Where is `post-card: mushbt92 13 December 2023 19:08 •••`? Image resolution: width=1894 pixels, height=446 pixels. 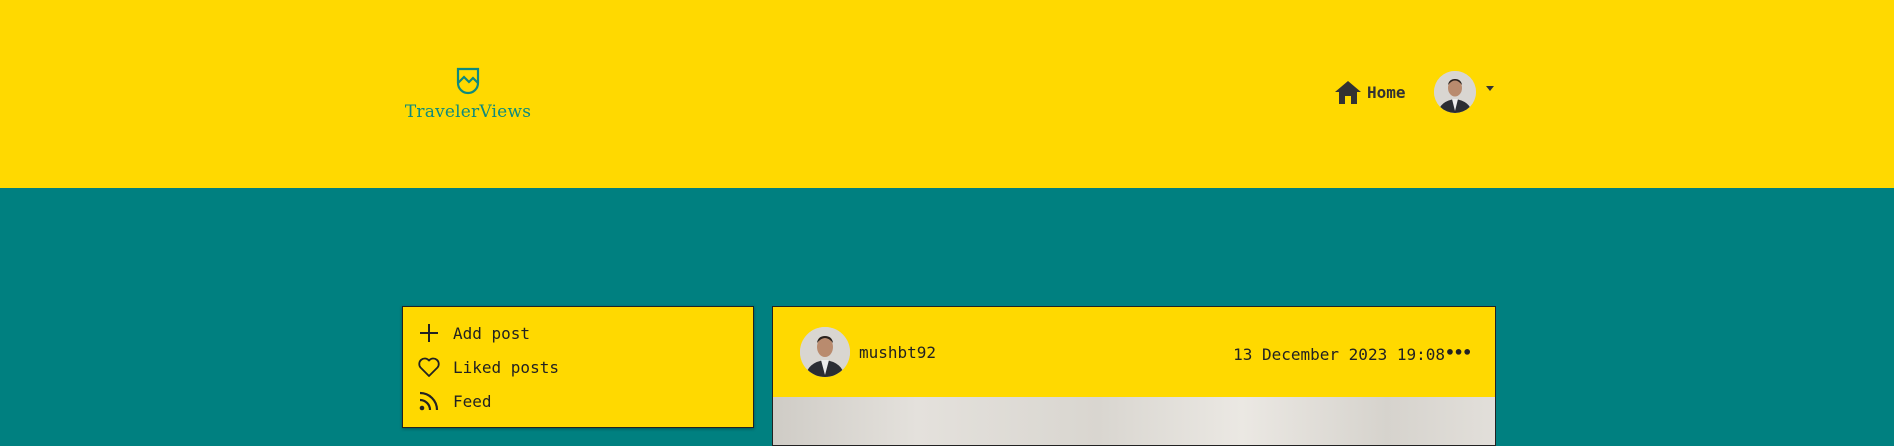
post-card: mushbt92 13 December 2023 19:08 ••• is located at coordinates (1134, 376).